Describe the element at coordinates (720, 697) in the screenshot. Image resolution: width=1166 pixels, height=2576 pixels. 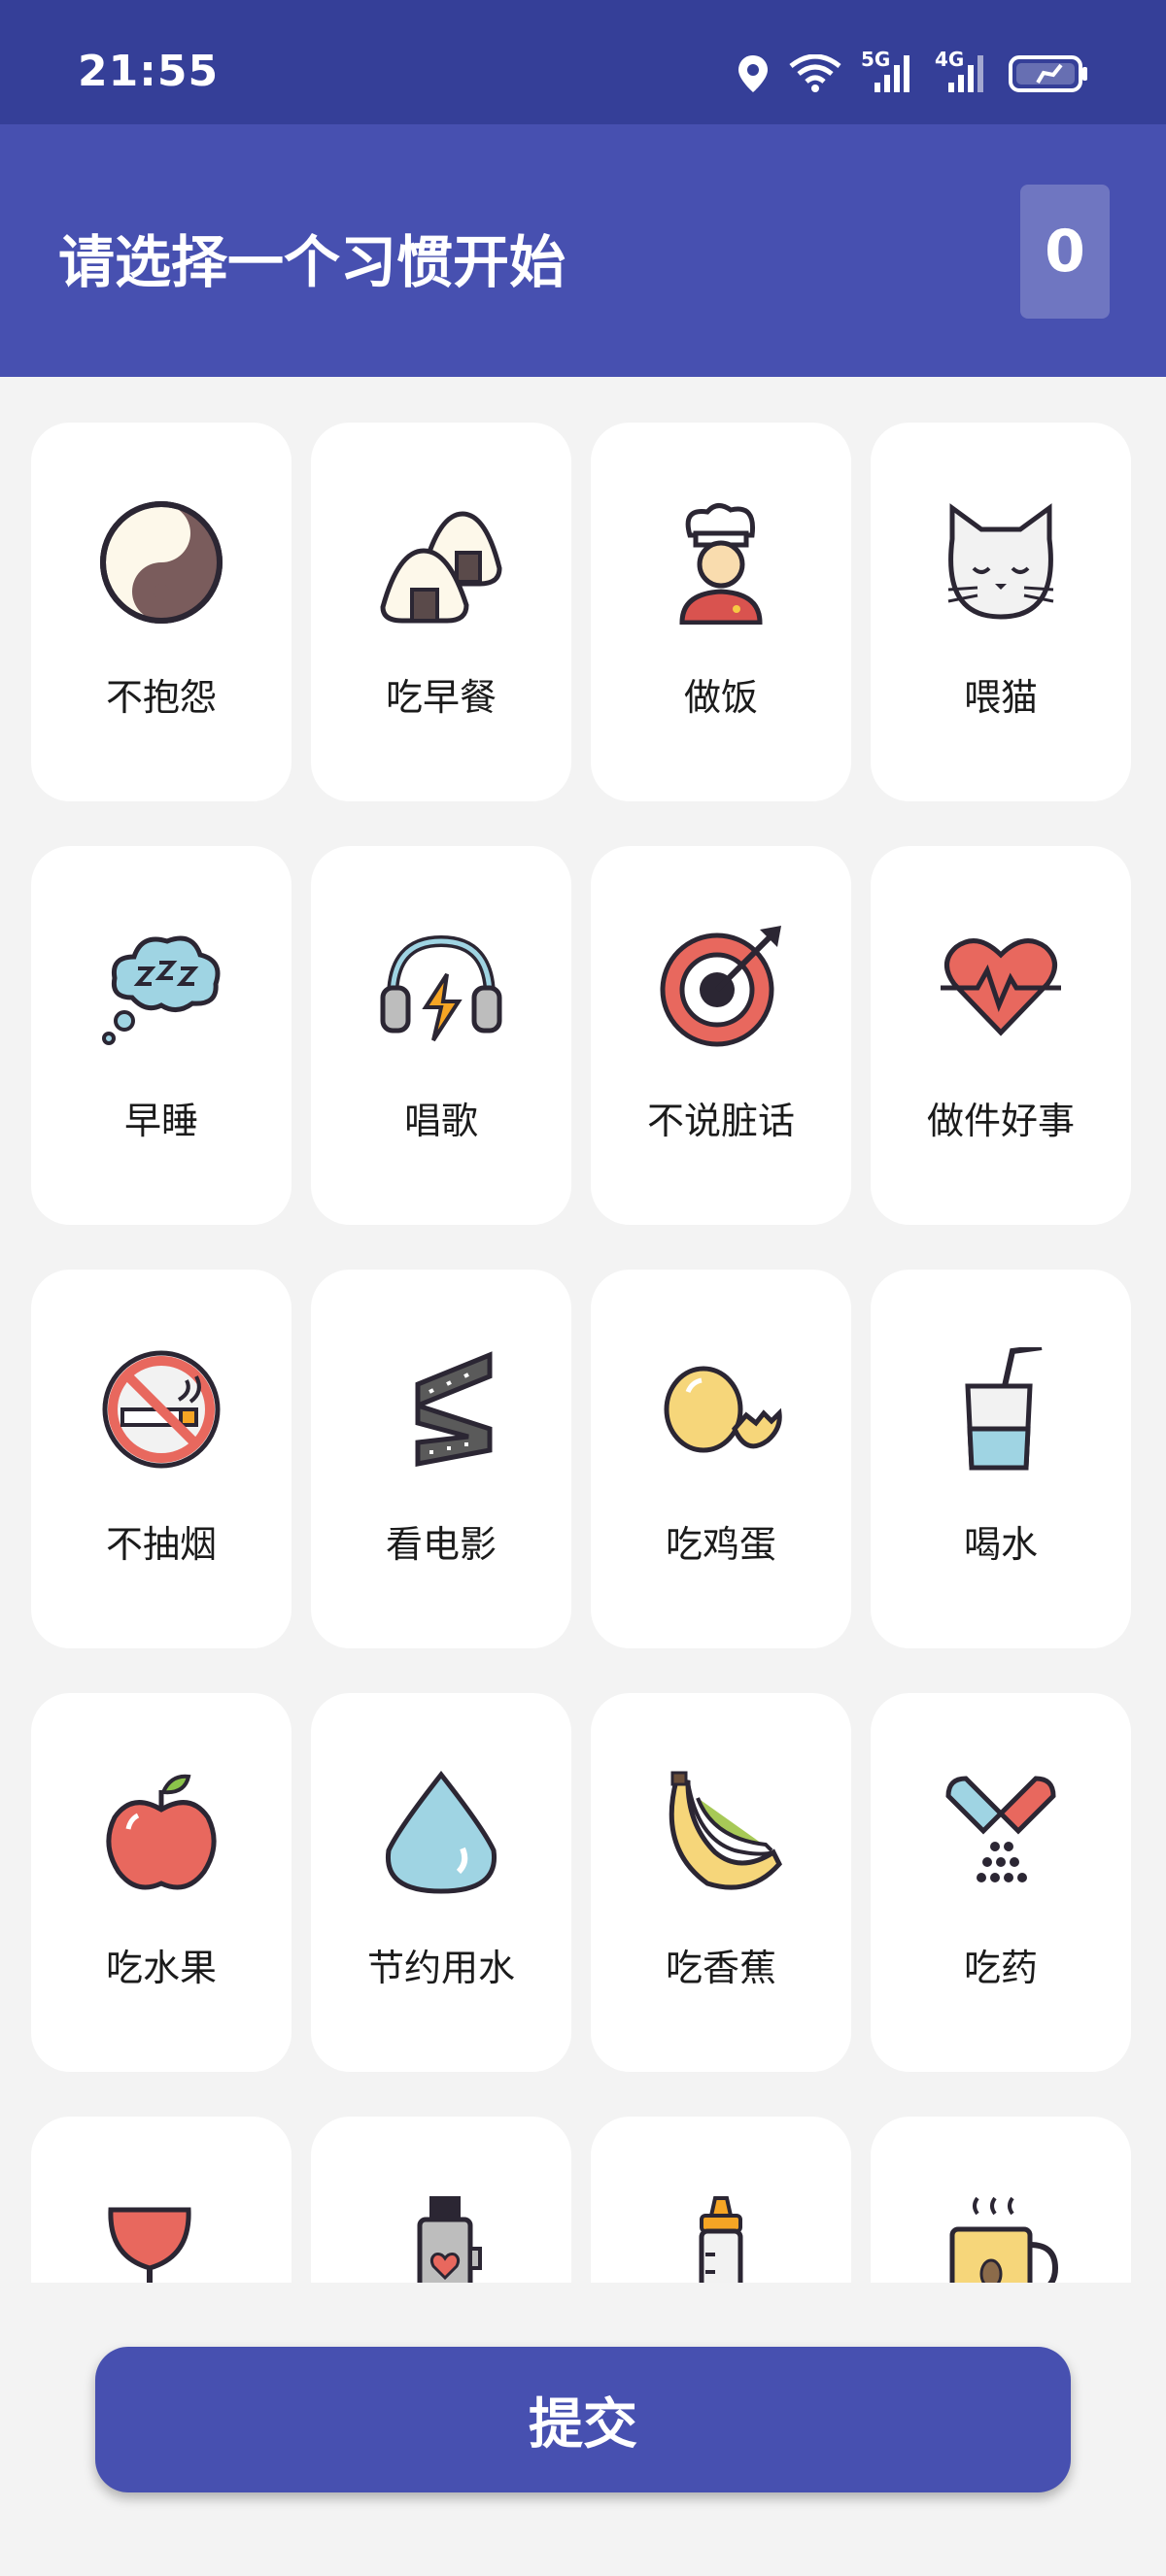
I see `habit-label: 做饭` at that location.